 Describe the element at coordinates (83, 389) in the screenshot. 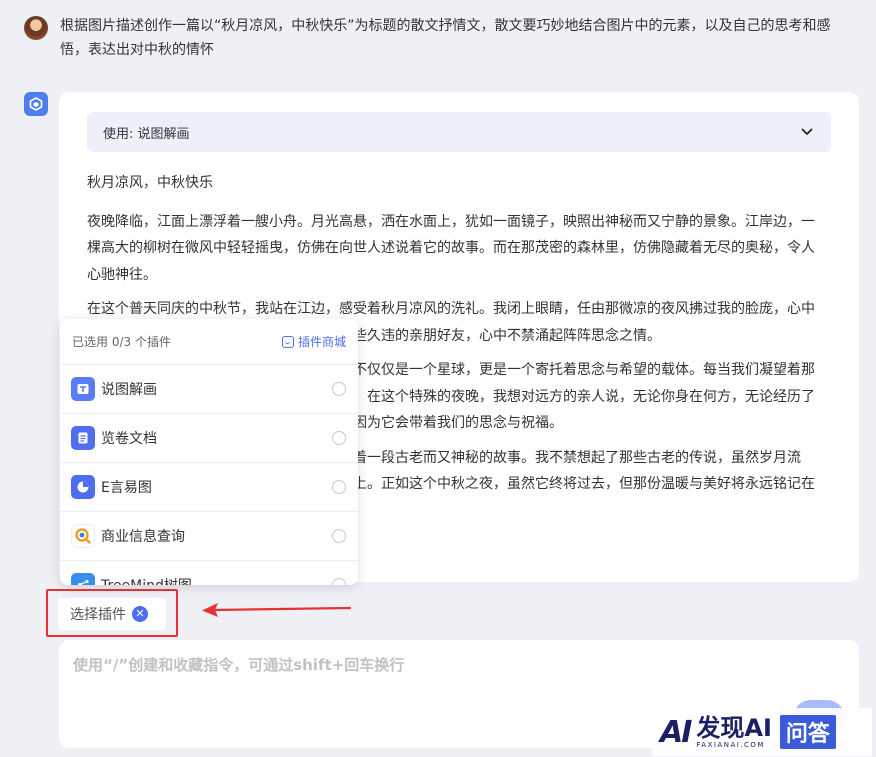

I see `image-explain-icon` at that location.